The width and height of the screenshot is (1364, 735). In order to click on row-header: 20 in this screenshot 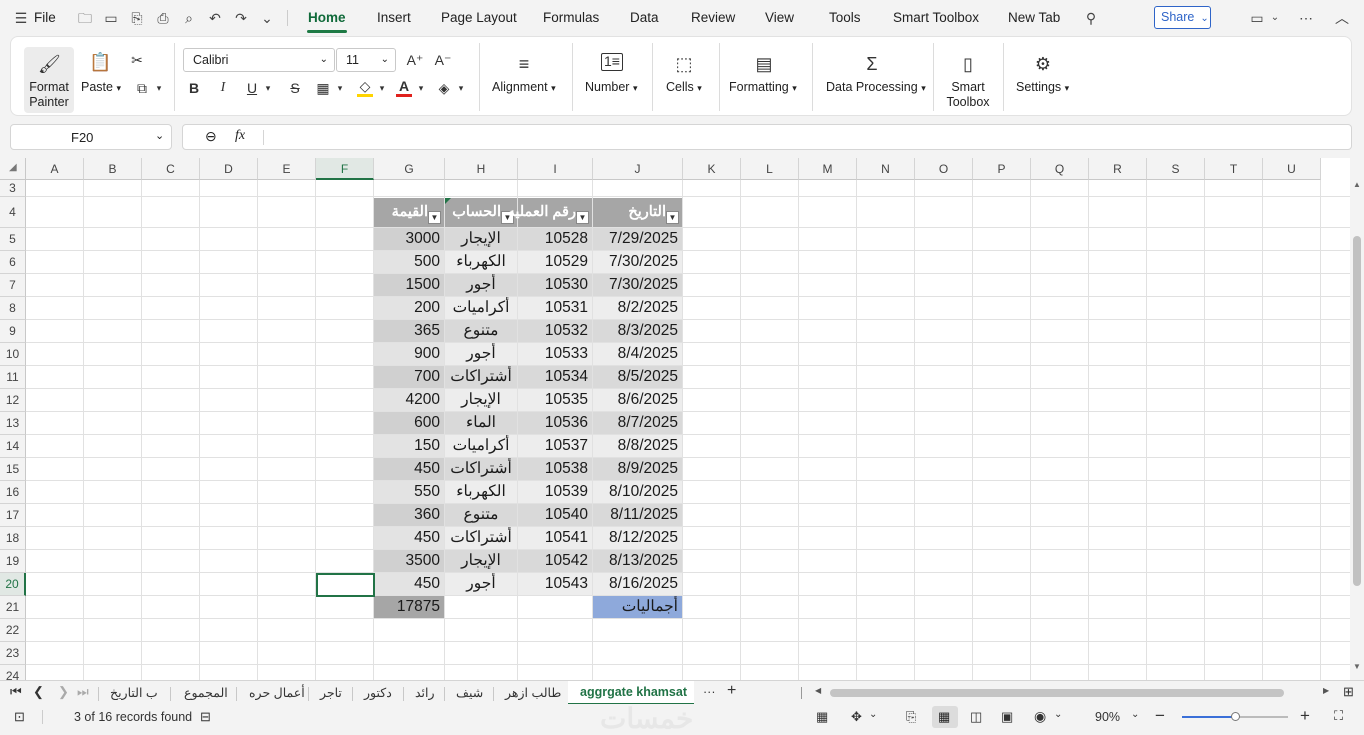, I will do `click(13, 584)`.